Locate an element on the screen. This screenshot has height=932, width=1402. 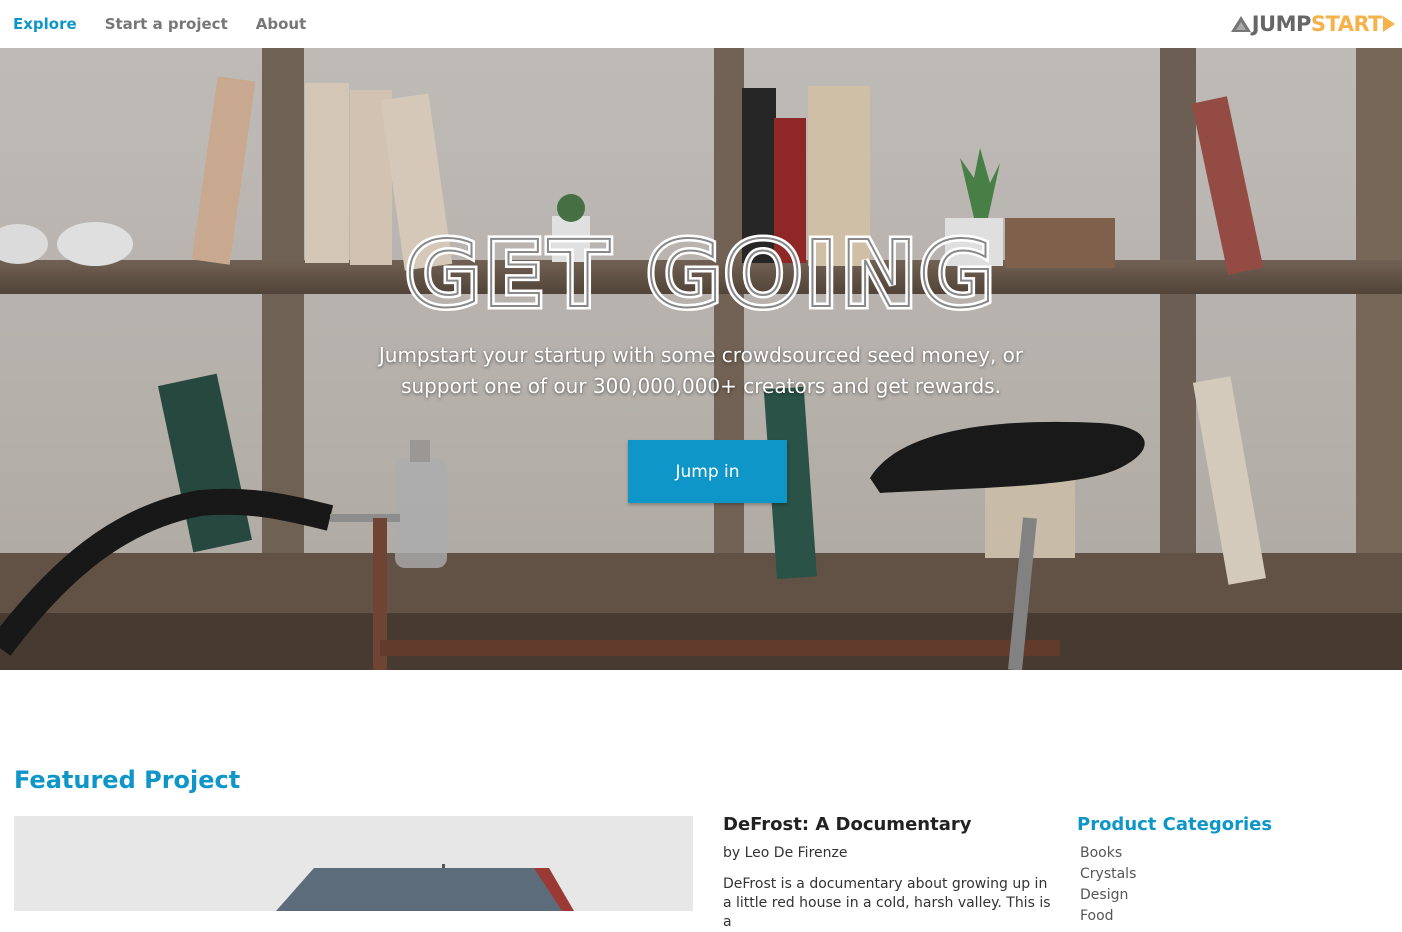
hero-title-graphic: GET GOING GET GOING is located at coordinates (700, 268).